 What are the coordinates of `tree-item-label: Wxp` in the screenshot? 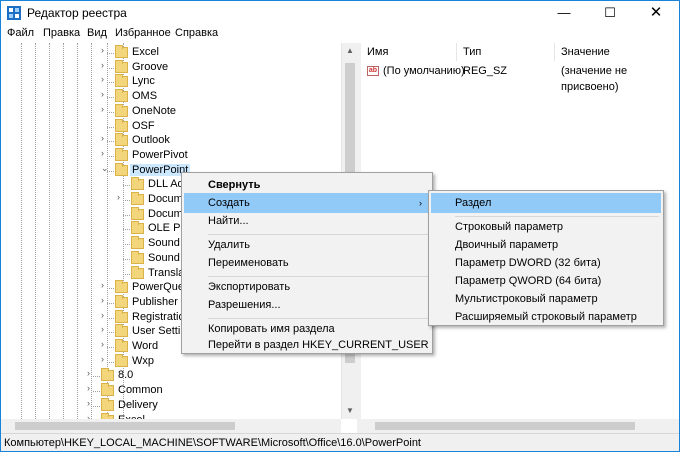 It's located at (143, 360).